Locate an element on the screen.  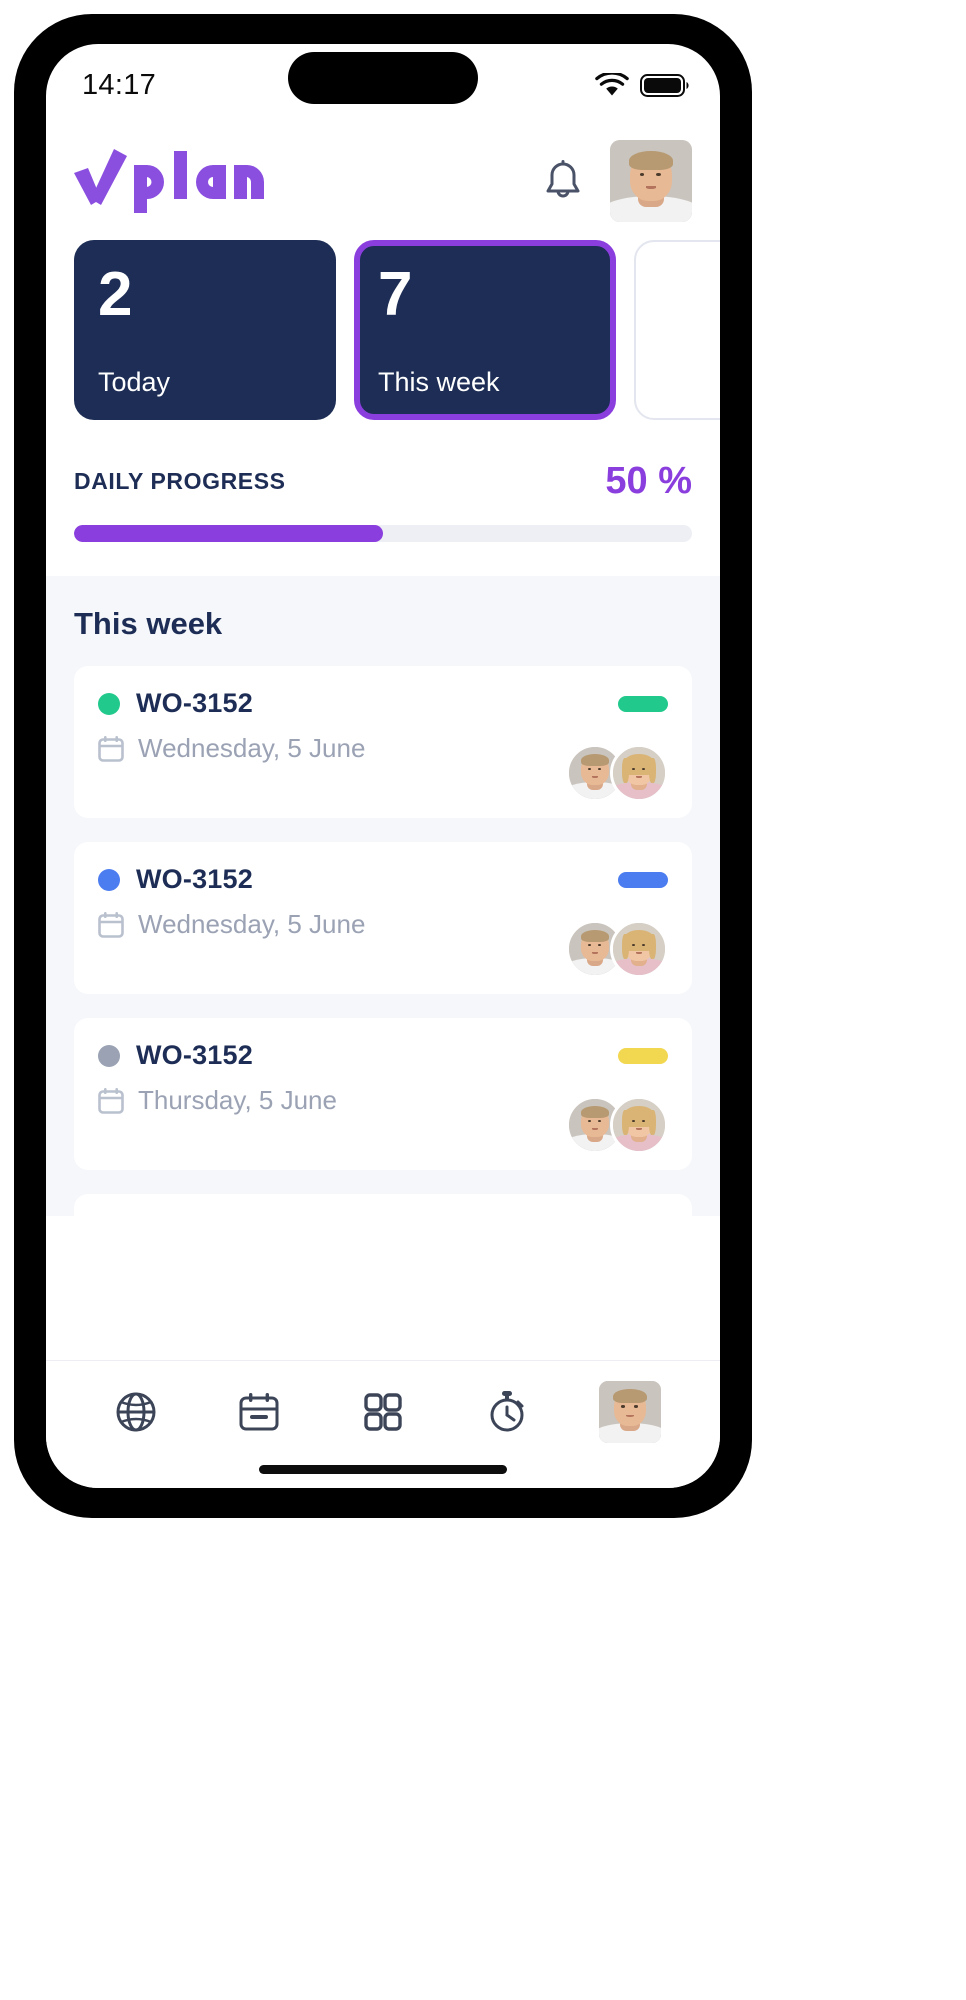
battery-icon is located at coordinates (665, 85).